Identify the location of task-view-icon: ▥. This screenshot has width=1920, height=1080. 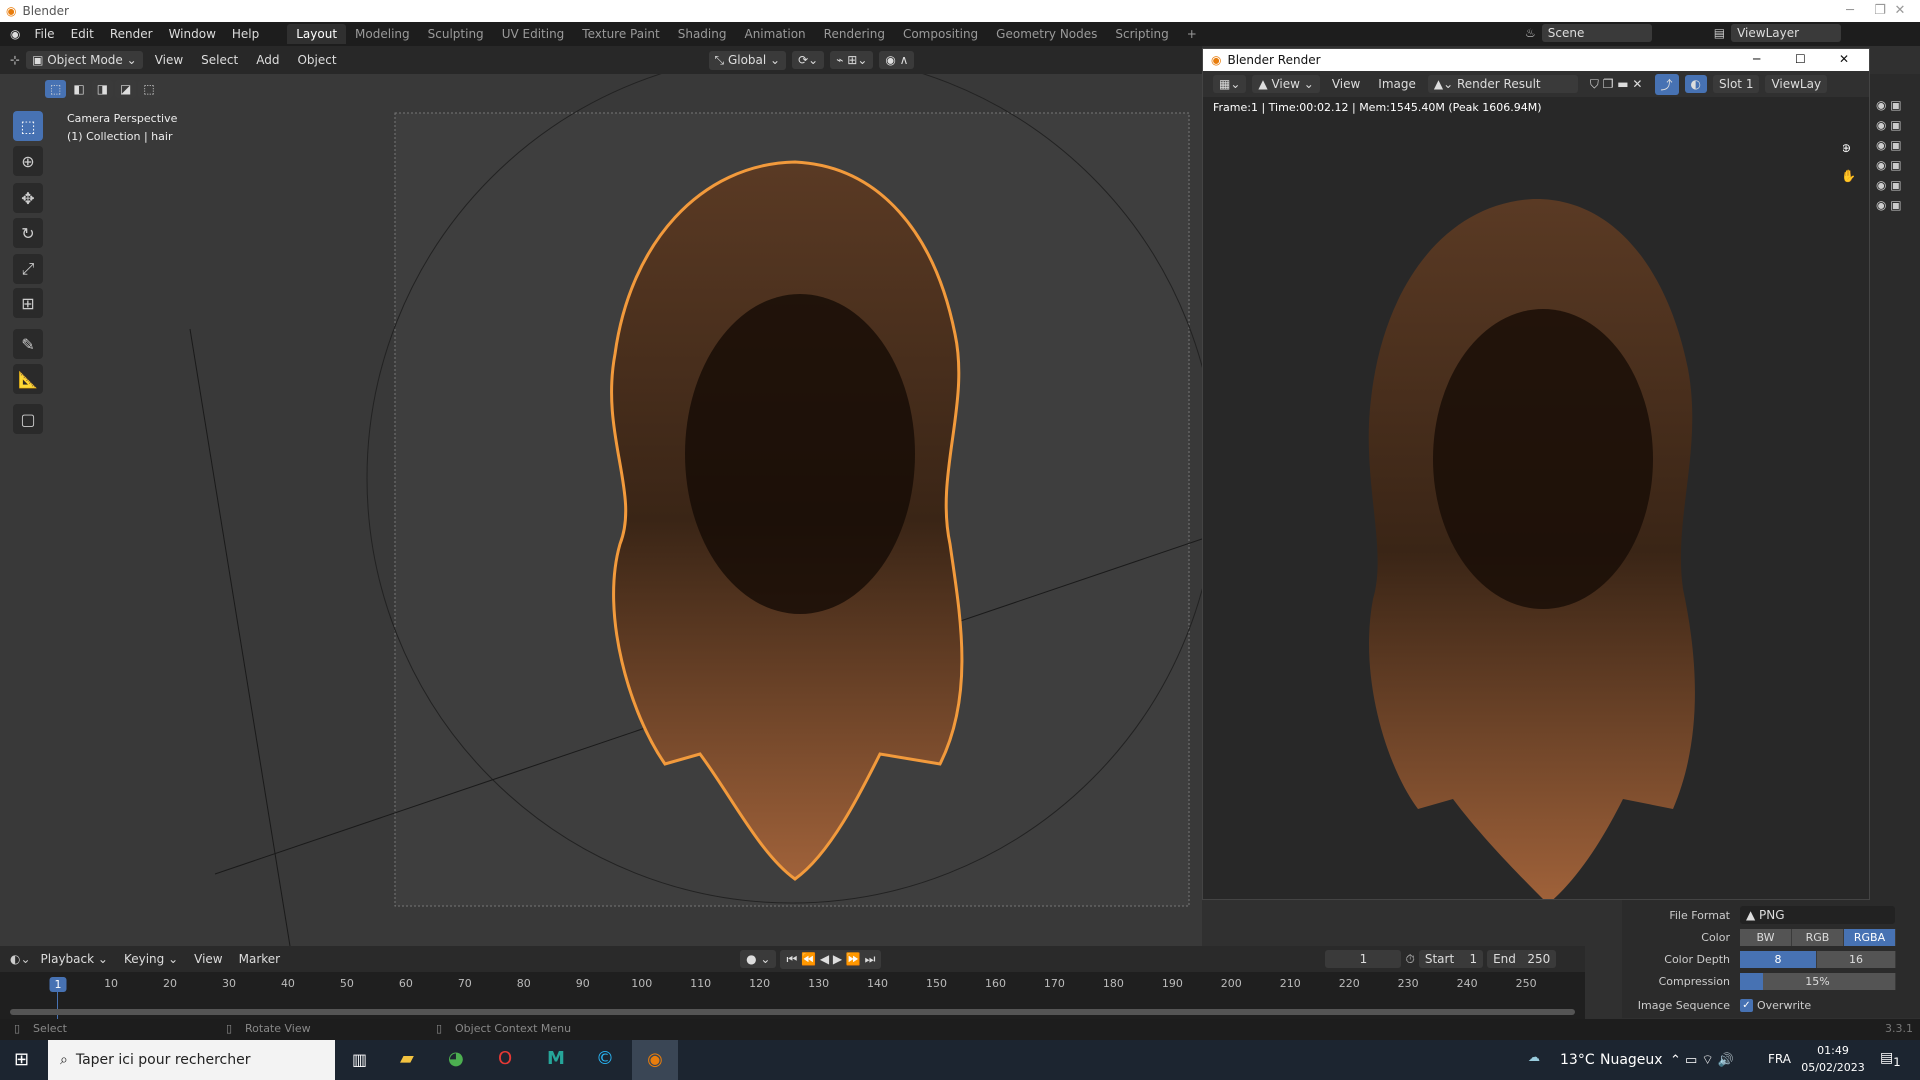
(359, 1059).